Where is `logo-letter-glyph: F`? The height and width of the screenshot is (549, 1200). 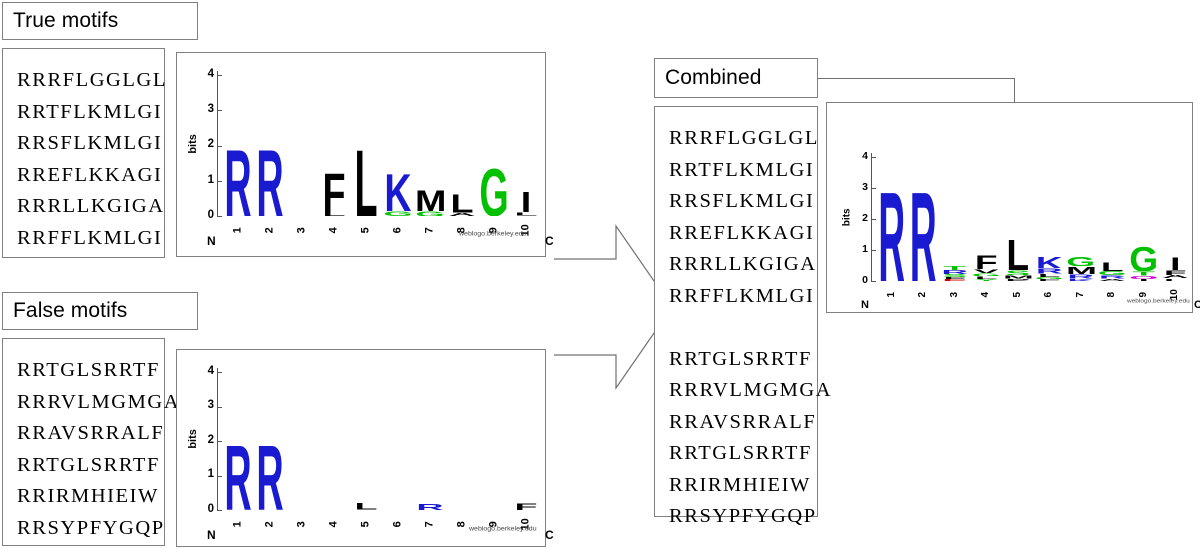
logo-letter-glyph: F is located at coordinates (1049, 280).